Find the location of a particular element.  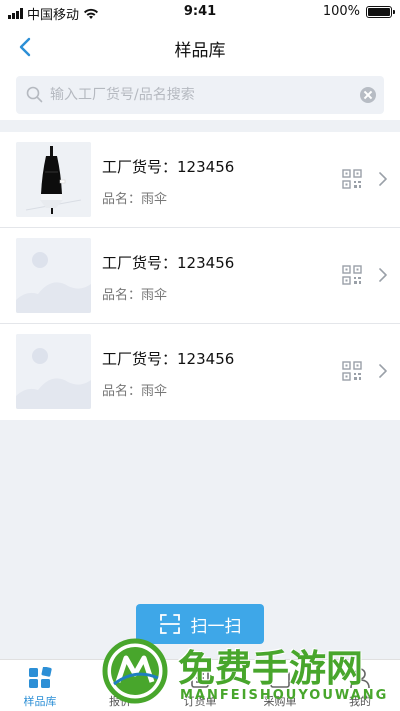

scan-icon is located at coordinates (169, 624).